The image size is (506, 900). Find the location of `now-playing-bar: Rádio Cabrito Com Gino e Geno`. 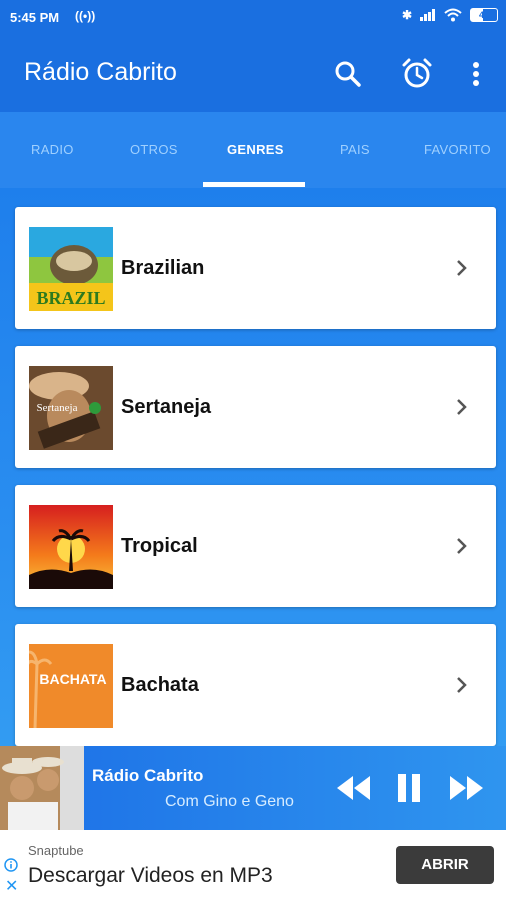

now-playing-bar: Rádio Cabrito Com Gino e Geno is located at coordinates (253, 788).